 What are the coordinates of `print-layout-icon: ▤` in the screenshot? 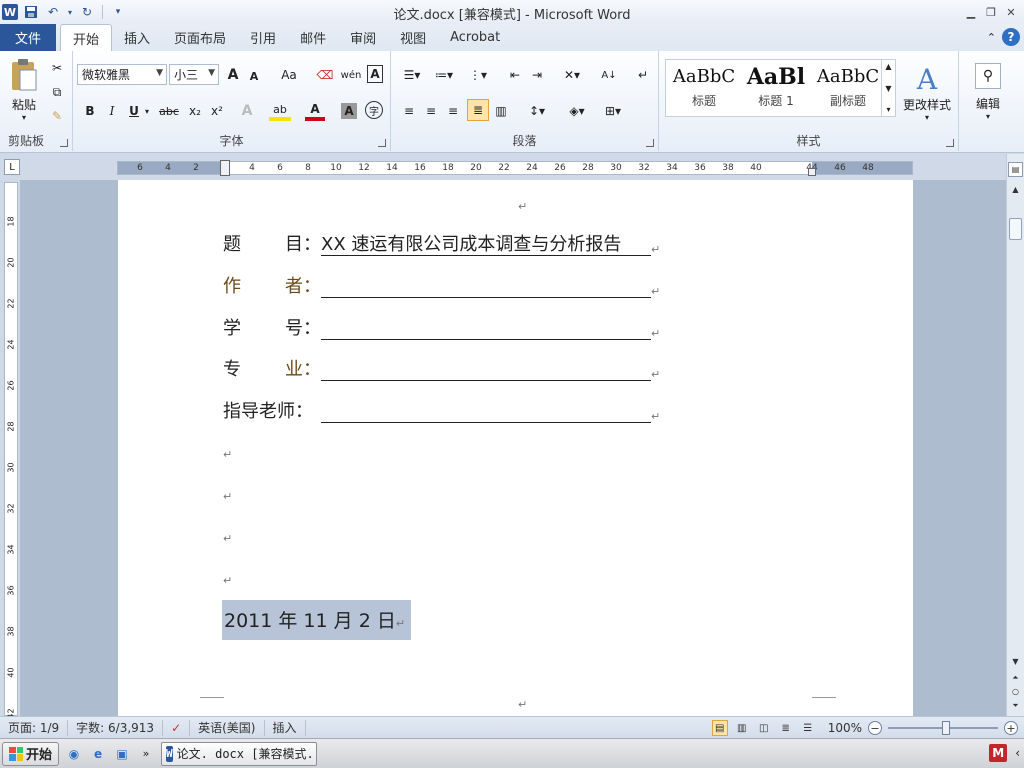 It's located at (719, 728).